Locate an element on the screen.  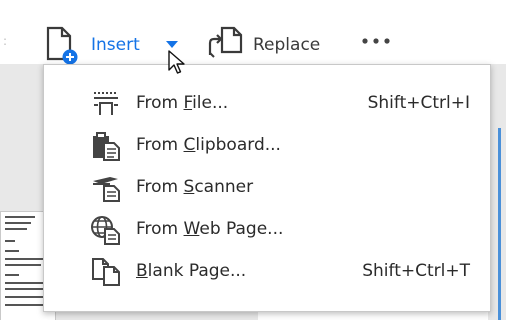
insert-pages-icon is located at coordinates (62, 45).